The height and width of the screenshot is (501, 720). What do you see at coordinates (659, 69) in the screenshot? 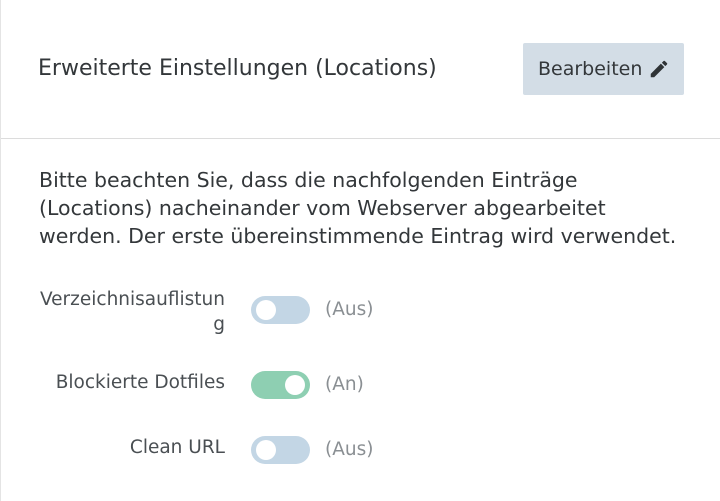
I see `pencil-icon` at bounding box center [659, 69].